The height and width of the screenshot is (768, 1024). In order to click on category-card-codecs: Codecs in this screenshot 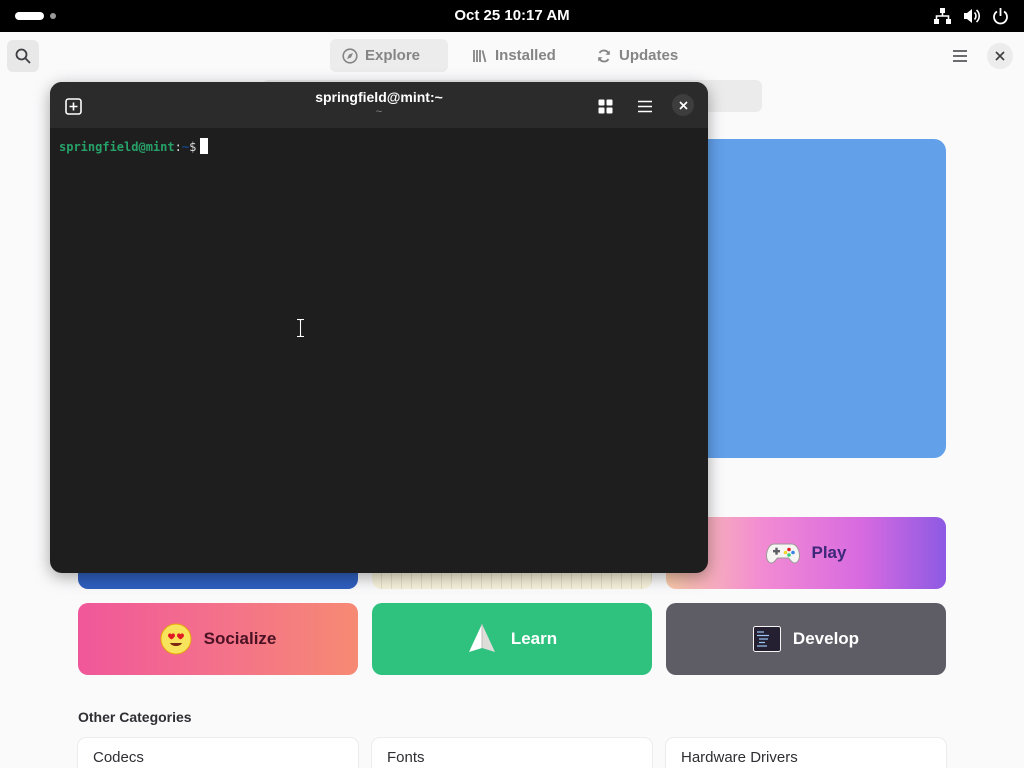, I will do `click(218, 753)`.